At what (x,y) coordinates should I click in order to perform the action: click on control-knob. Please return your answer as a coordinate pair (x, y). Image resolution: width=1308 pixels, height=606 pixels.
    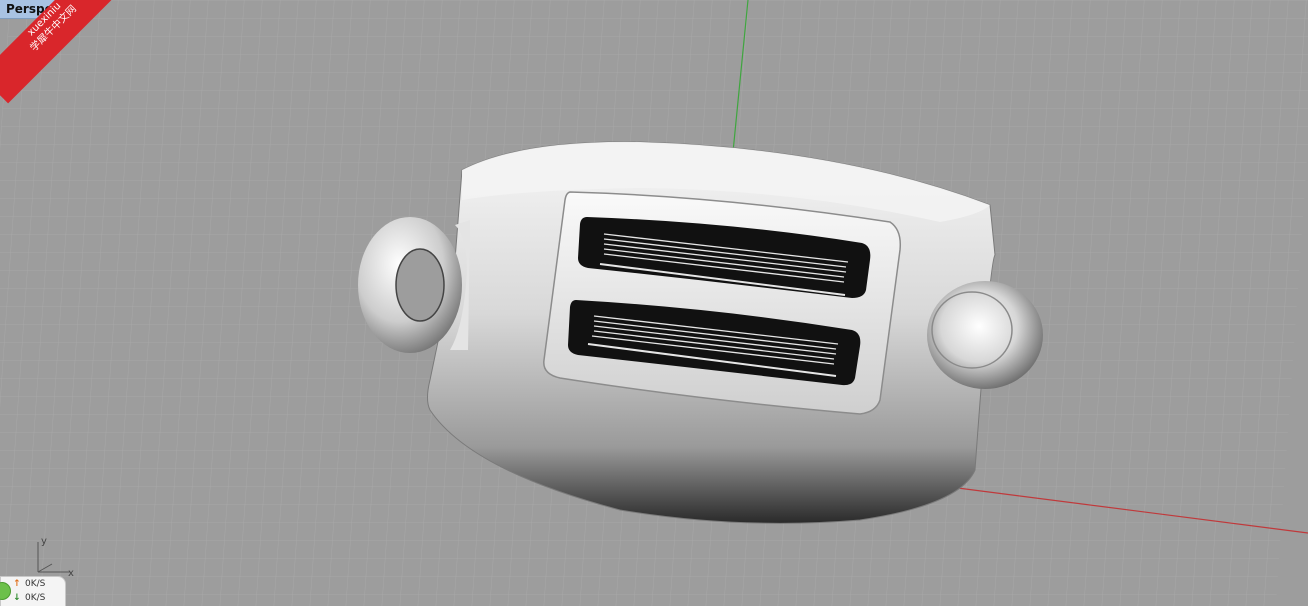
    Looking at the image, I should click on (985, 335).